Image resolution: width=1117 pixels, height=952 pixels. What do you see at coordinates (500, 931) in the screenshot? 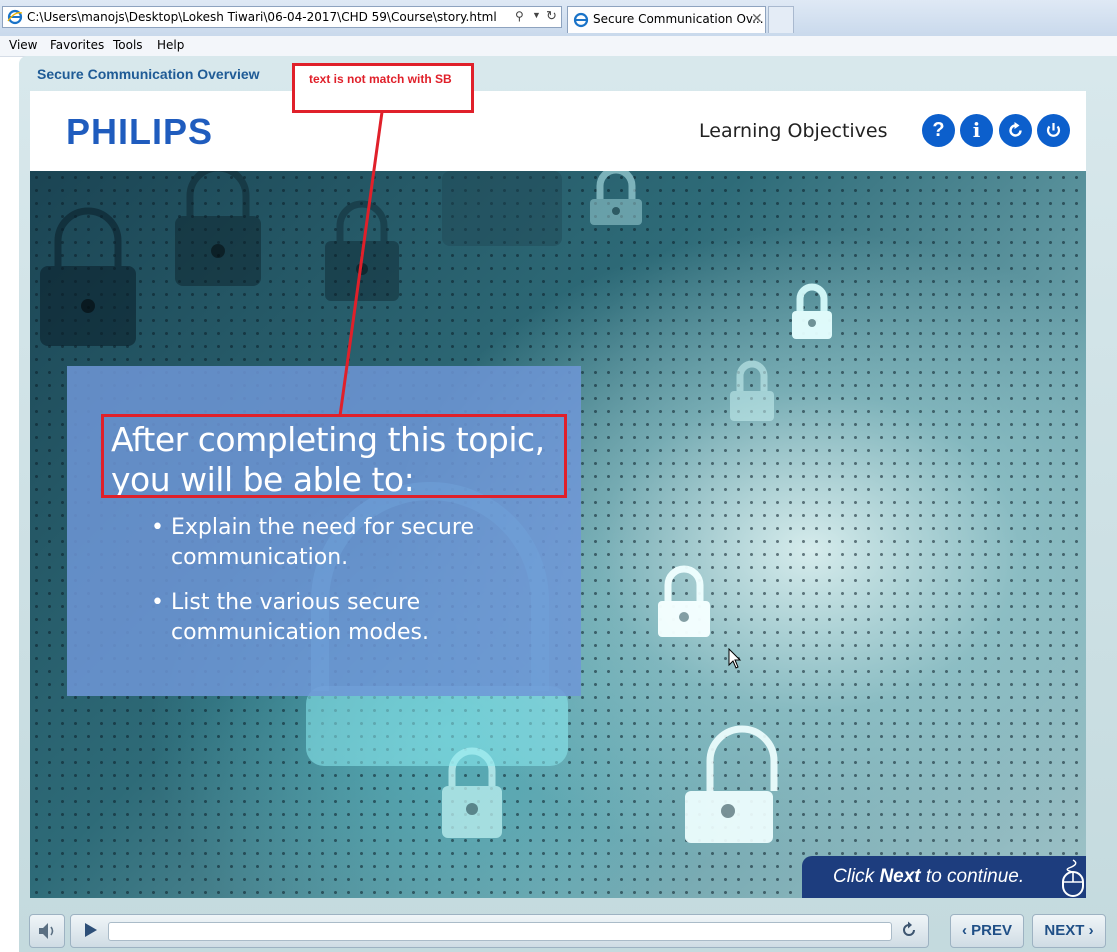
I see `seek-bar` at bounding box center [500, 931].